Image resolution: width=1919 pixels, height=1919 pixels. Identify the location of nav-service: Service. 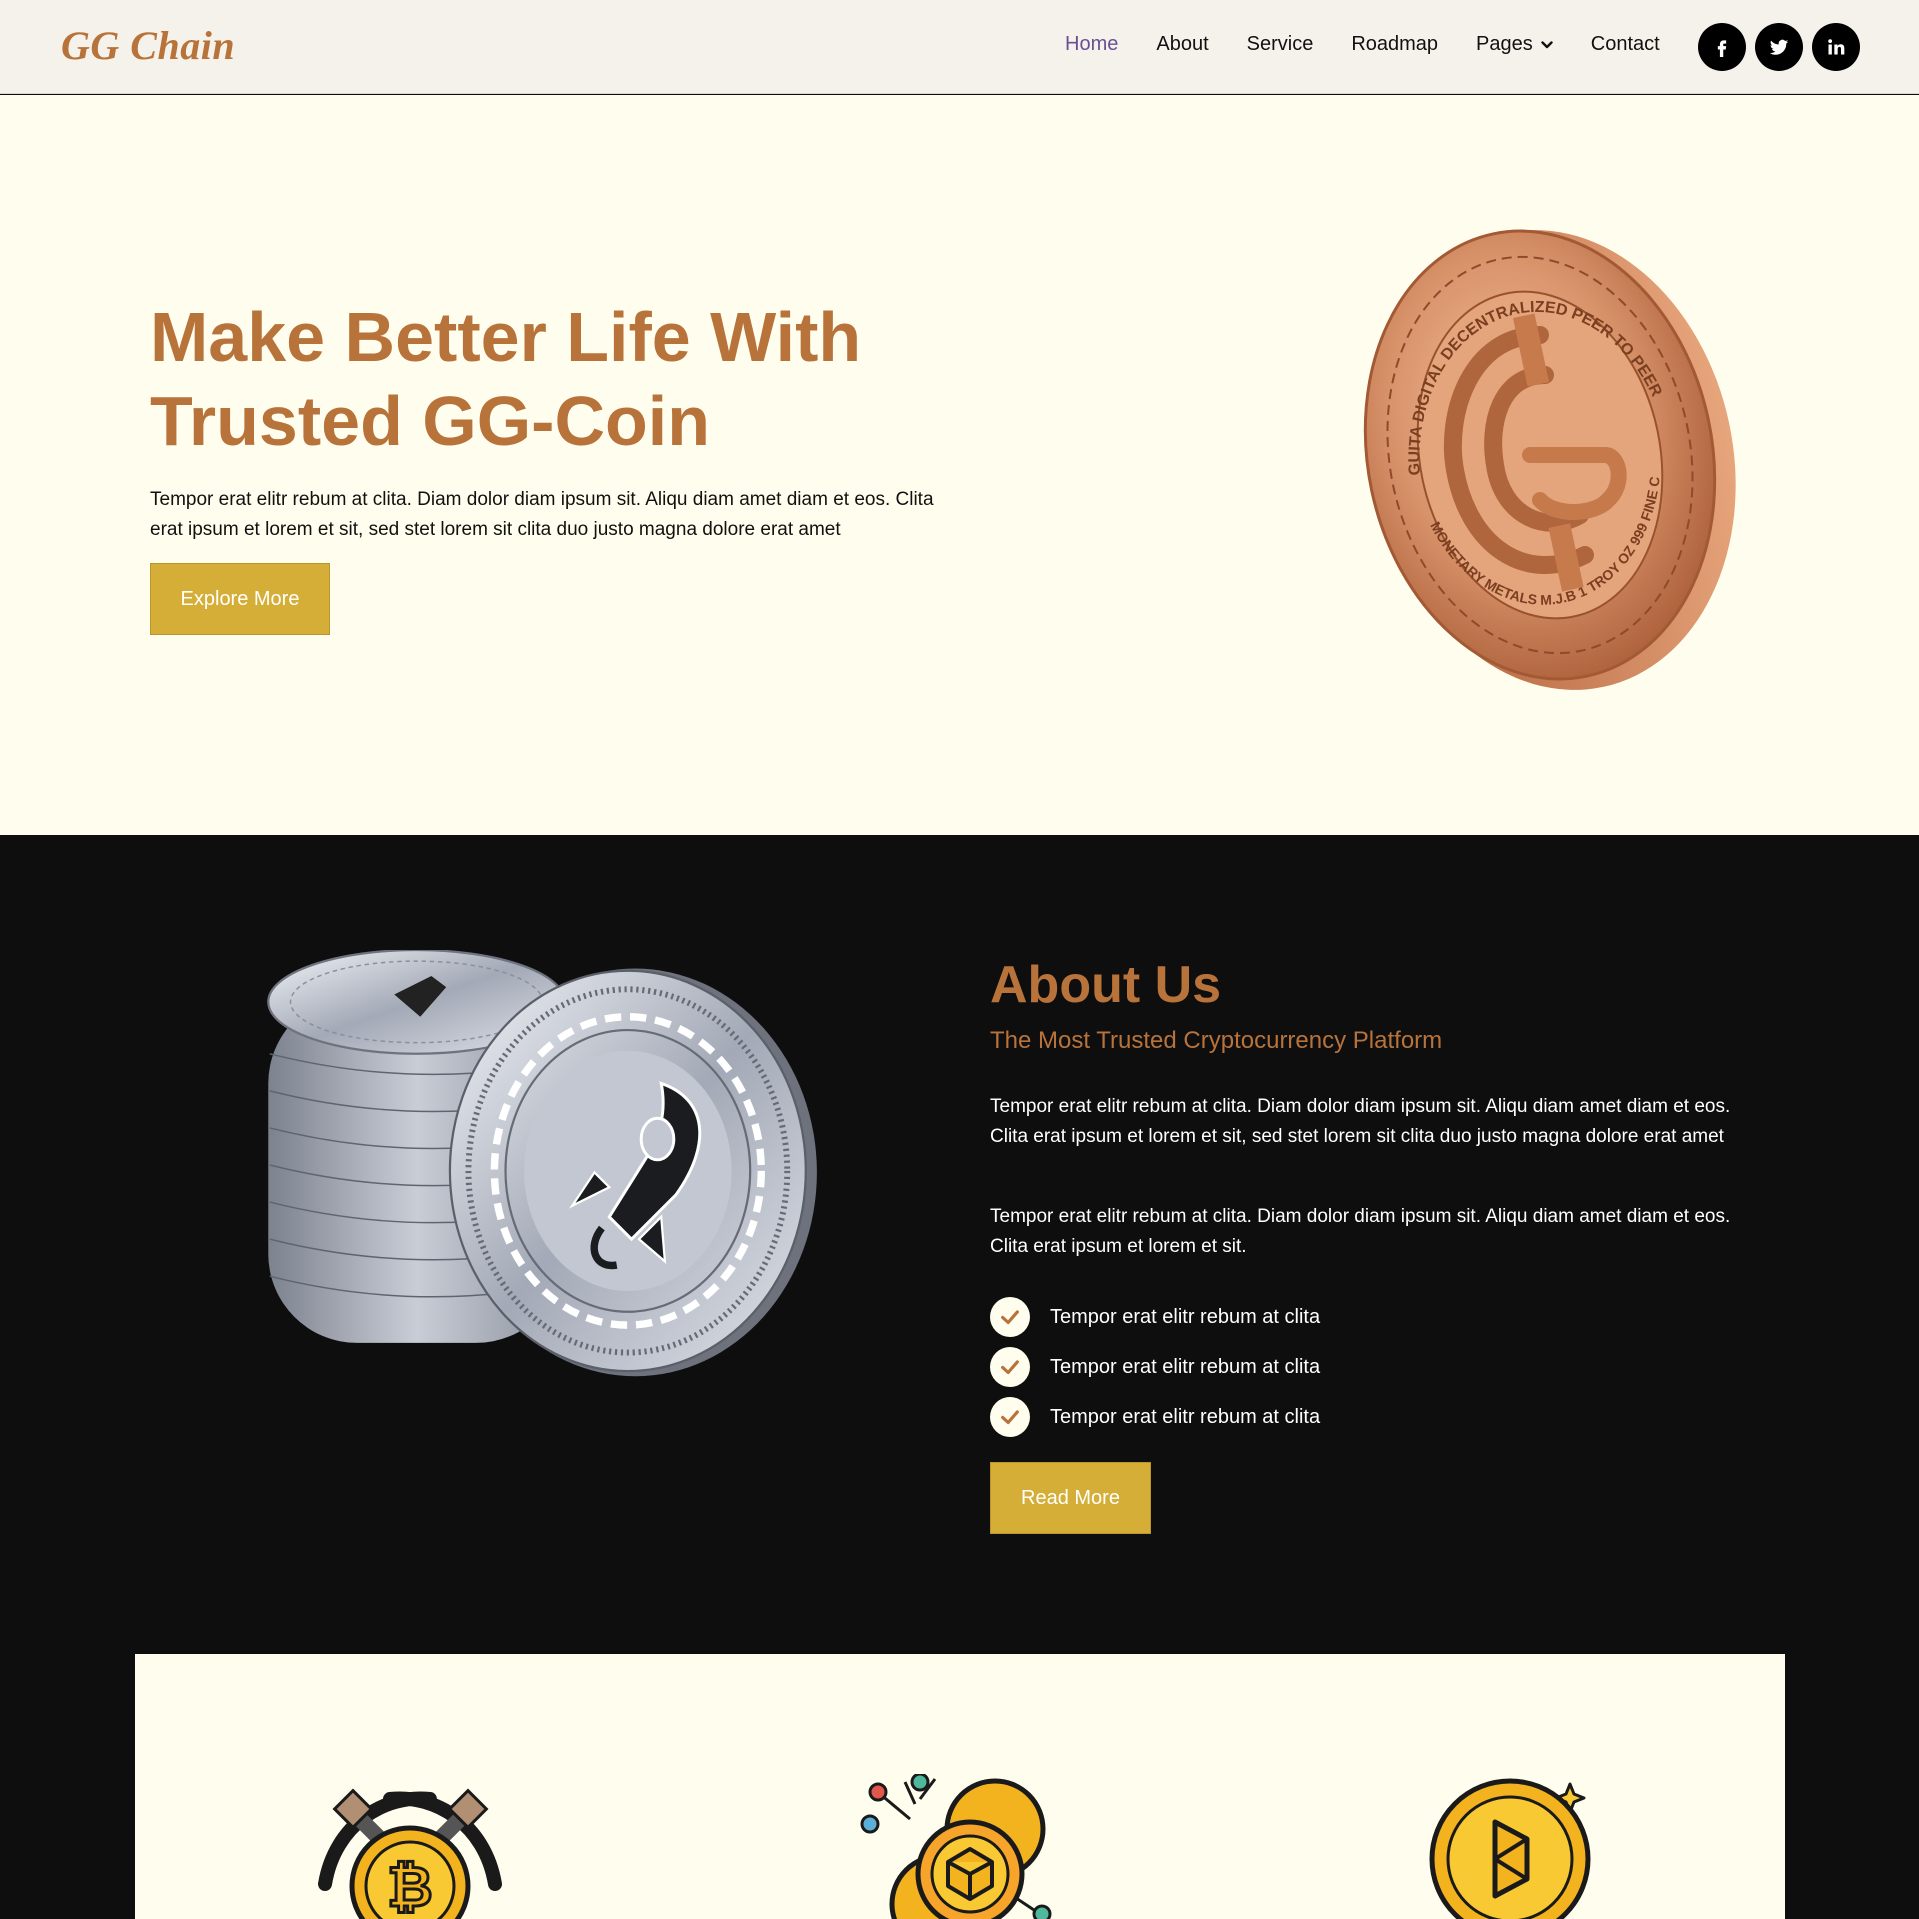
(1280, 44).